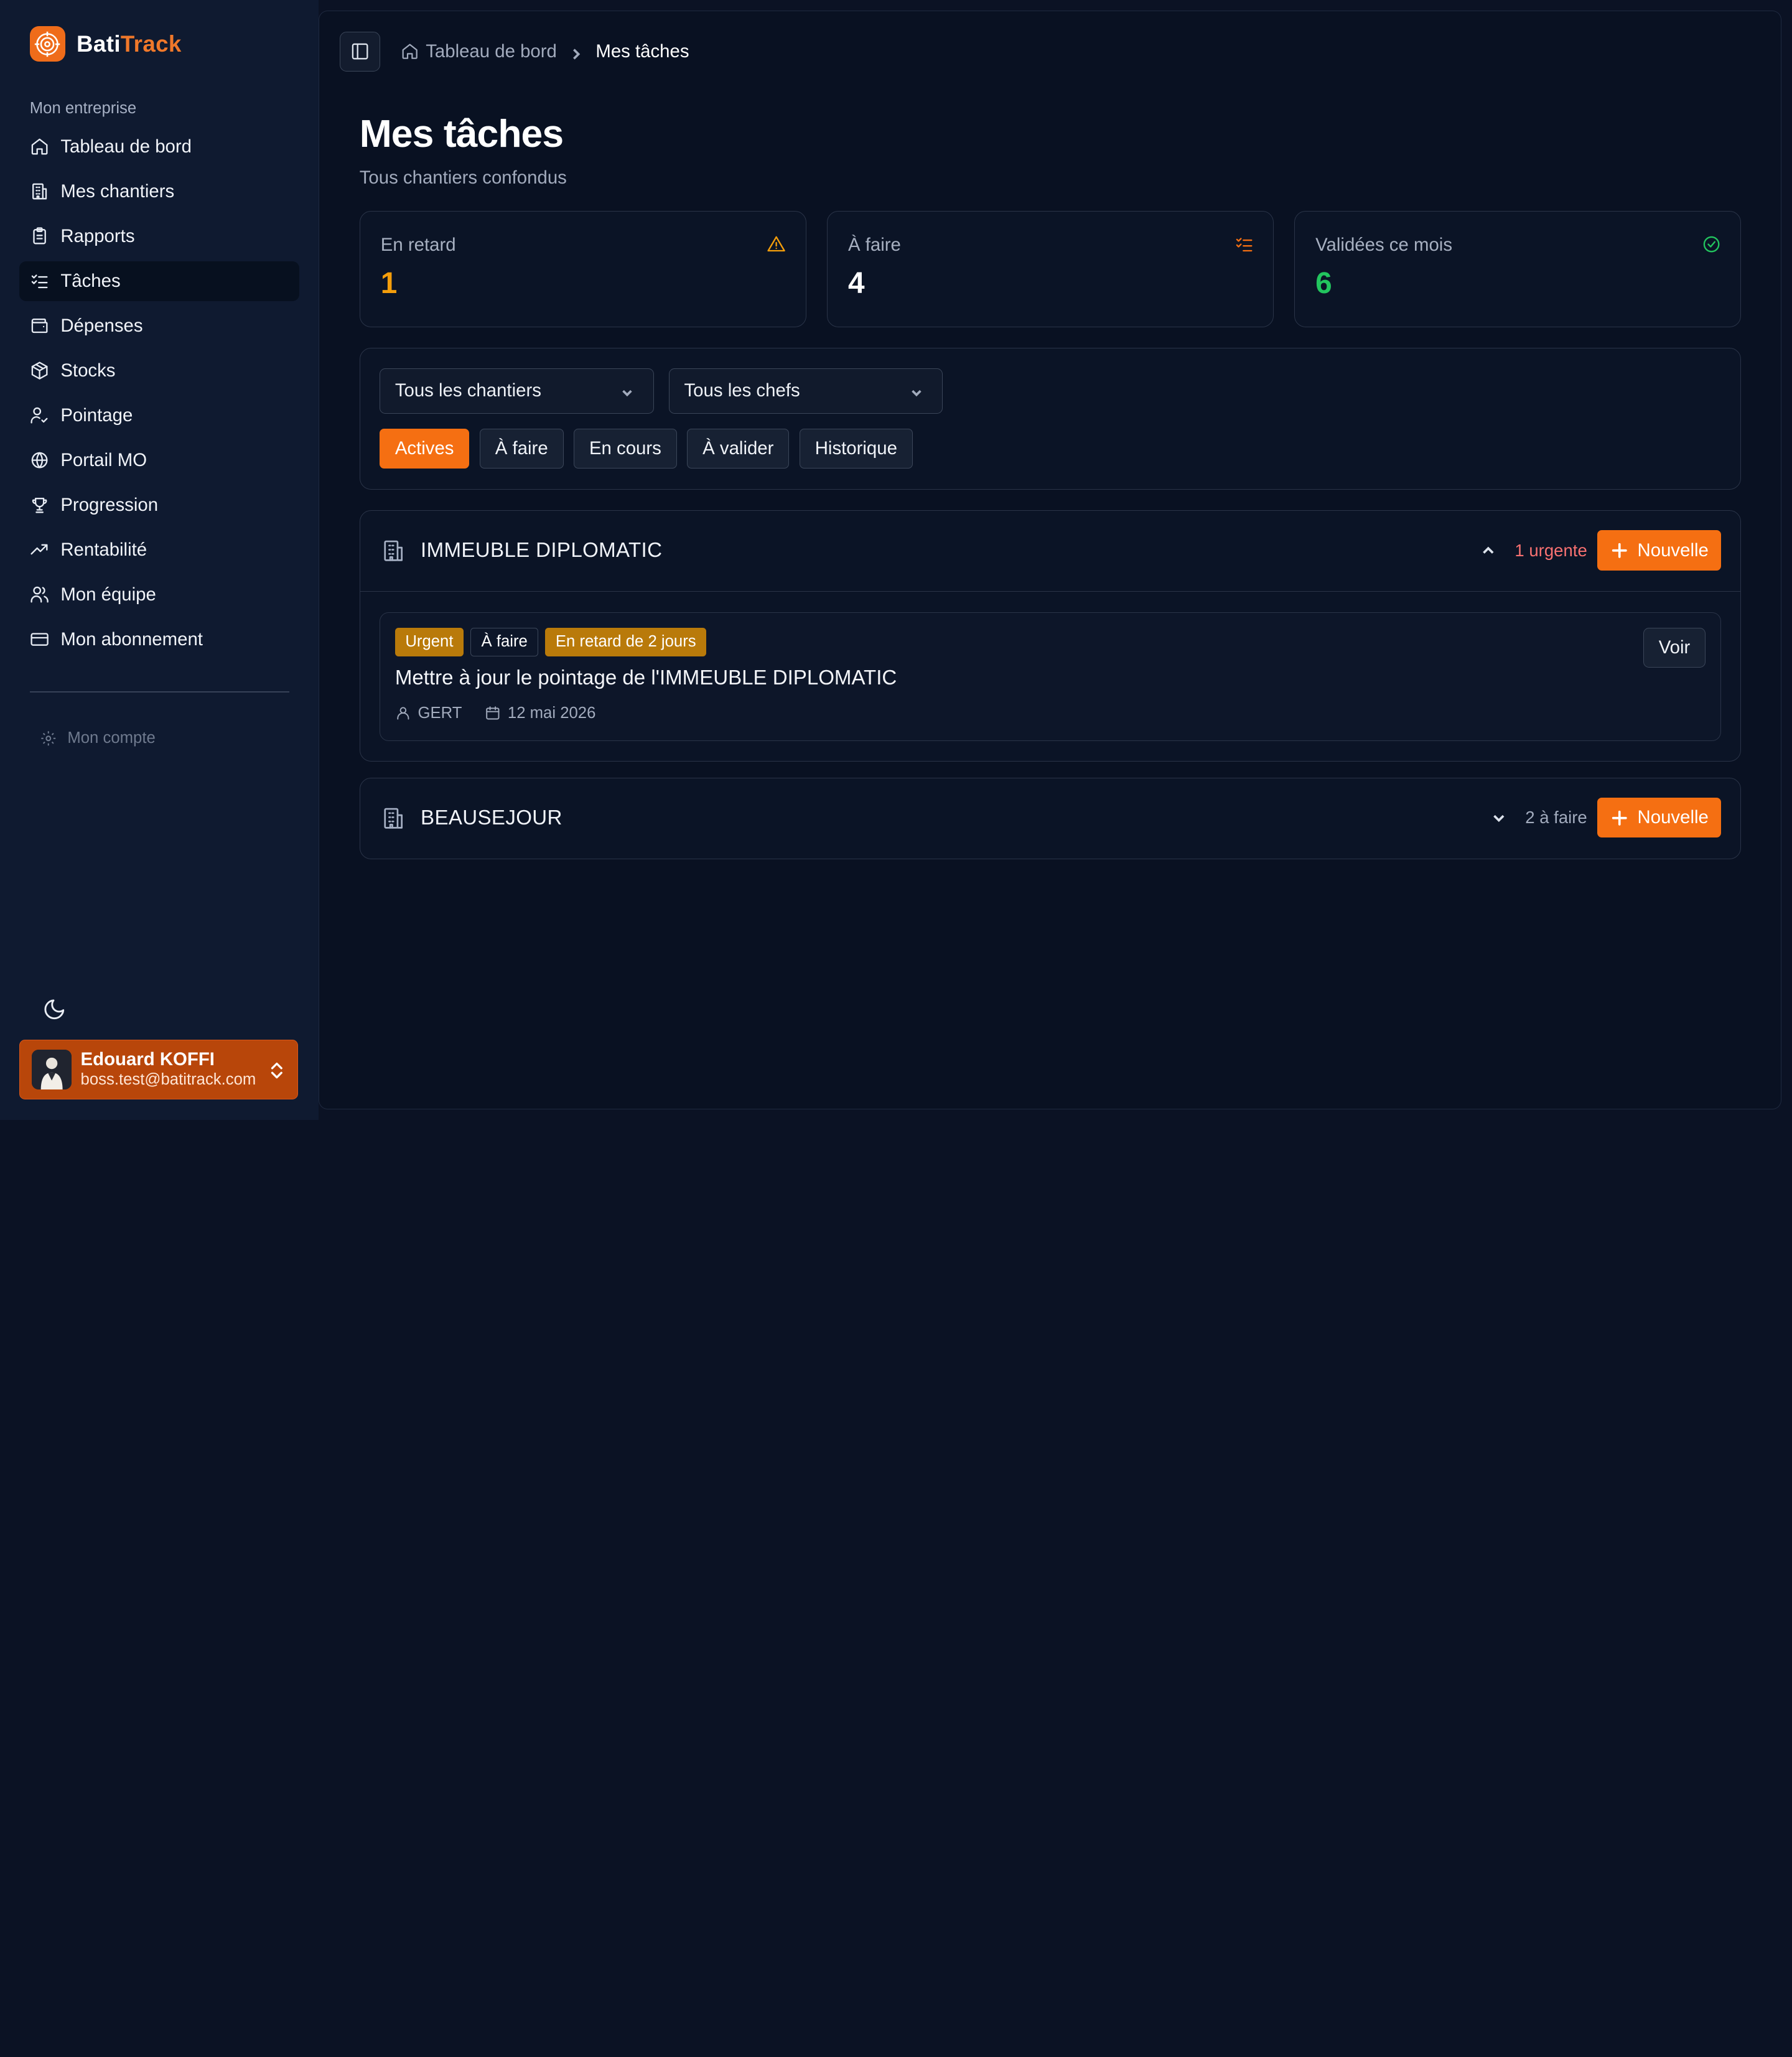 This screenshot has width=1792, height=2057. What do you see at coordinates (112, 738) in the screenshot?
I see `account-link-label: Mon compte` at bounding box center [112, 738].